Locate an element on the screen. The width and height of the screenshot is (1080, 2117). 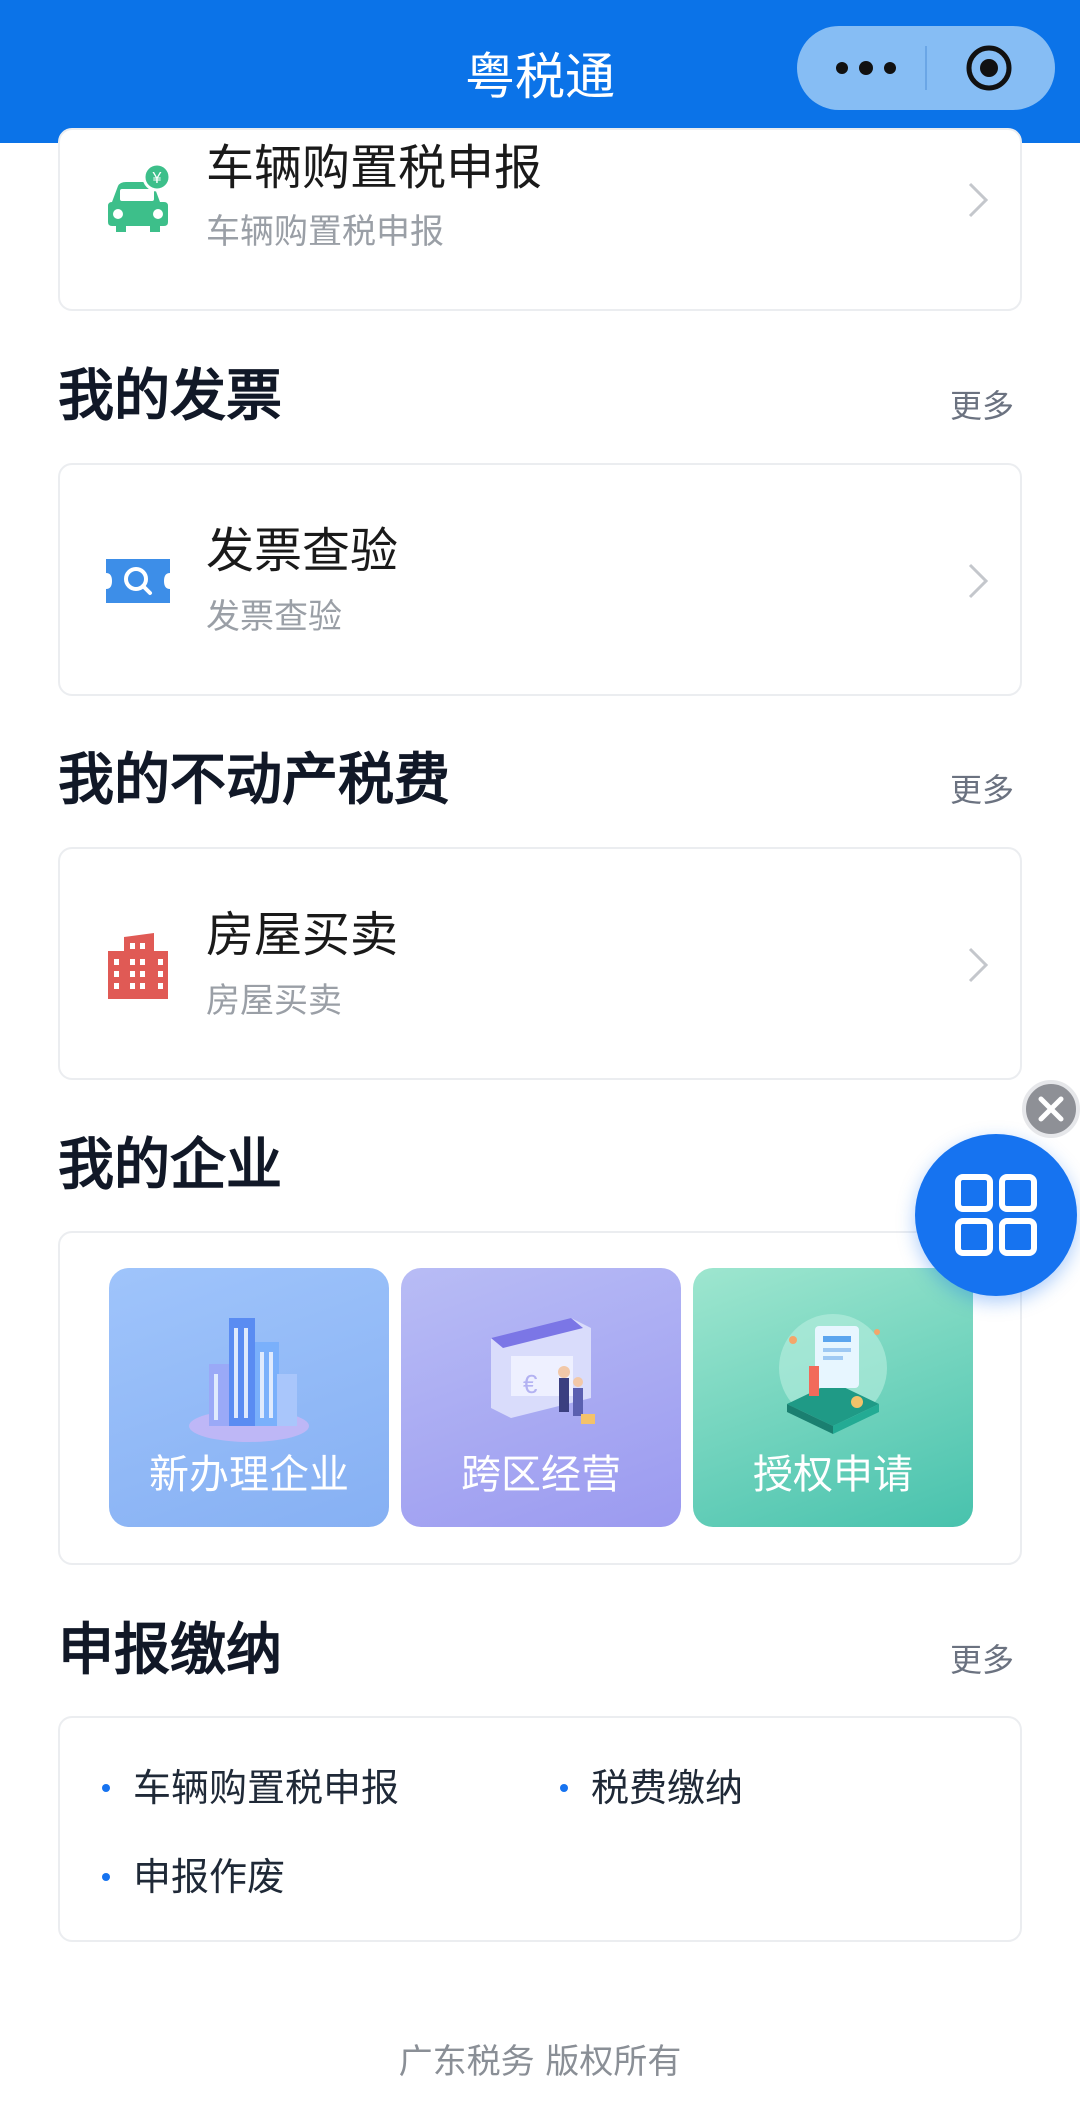
capsule-divider is located at coordinates (926, 68).